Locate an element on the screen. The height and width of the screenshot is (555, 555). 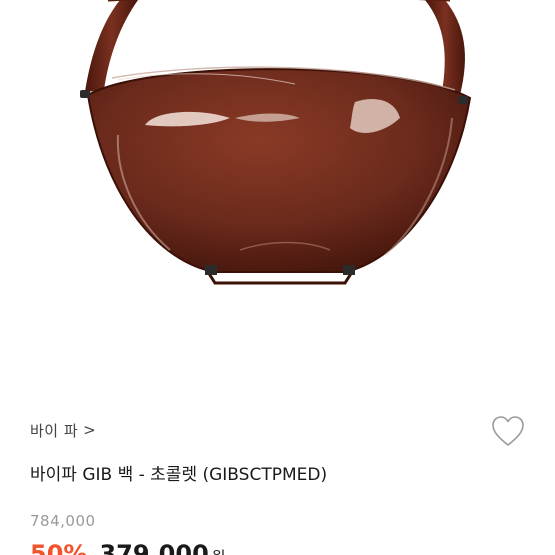
discount-rate: 50% is located at coordinates (59, 547).